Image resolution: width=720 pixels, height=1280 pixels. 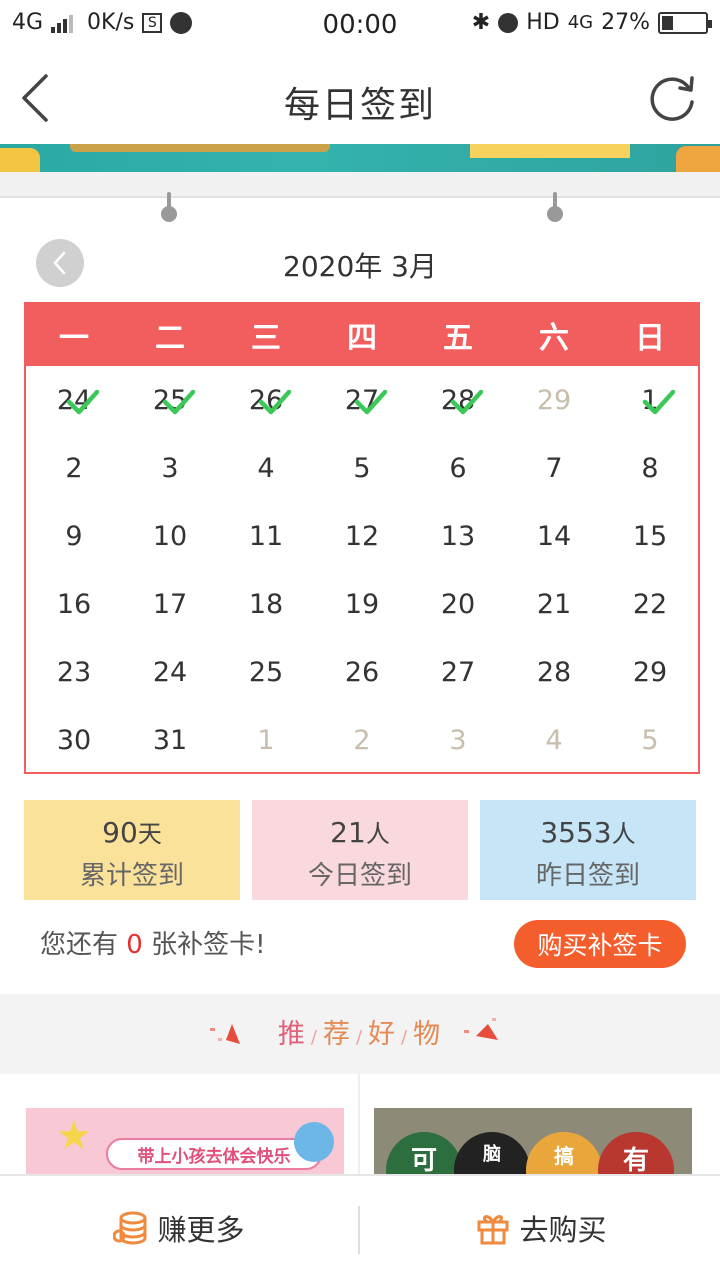 I want to click on calendar-week-row: 23 24 25 26 27 28 29, so click(x=362, y=672).